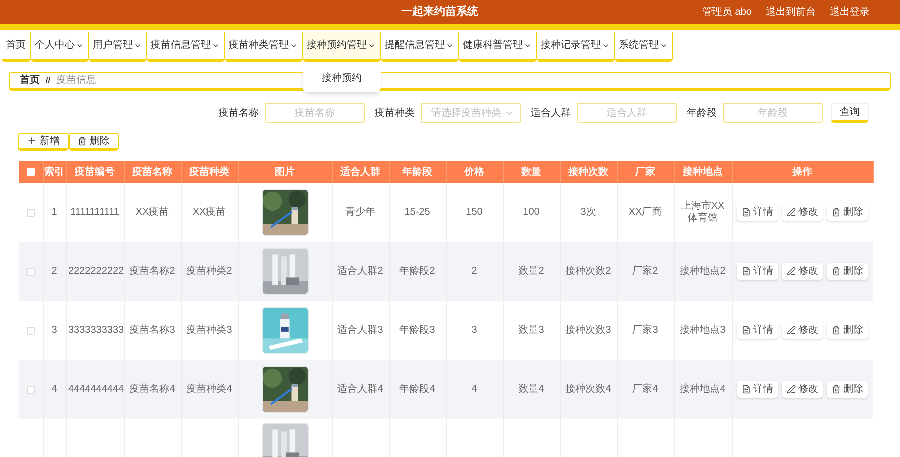 The image size is (900, 457). I want to click on header-link: 退出到前台, so click(791, 12).